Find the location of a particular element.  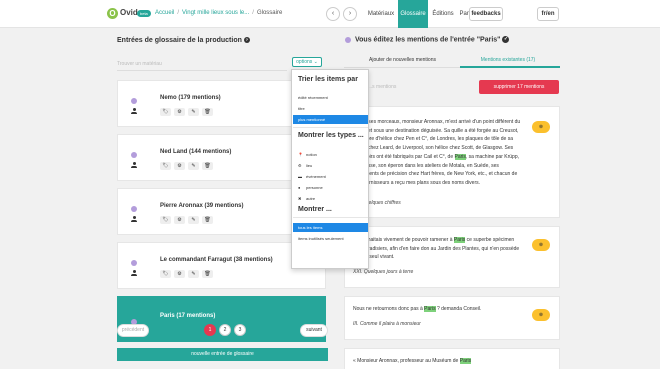

next-page-button: suivant is located at coordinates (314, 330).